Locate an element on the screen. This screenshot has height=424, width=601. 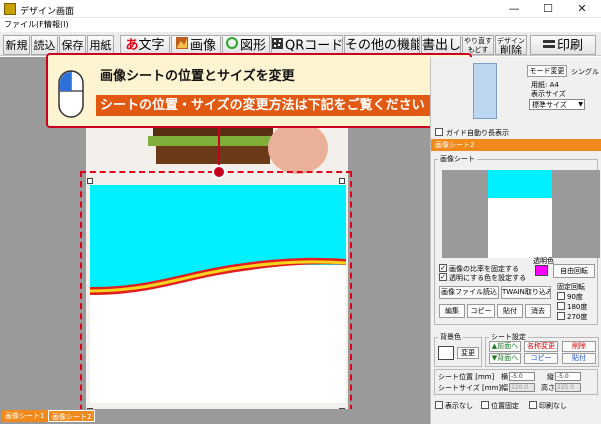
sheet-tab-bar: 画像シート1 画像シート2 is located at coordinates (215, 416).